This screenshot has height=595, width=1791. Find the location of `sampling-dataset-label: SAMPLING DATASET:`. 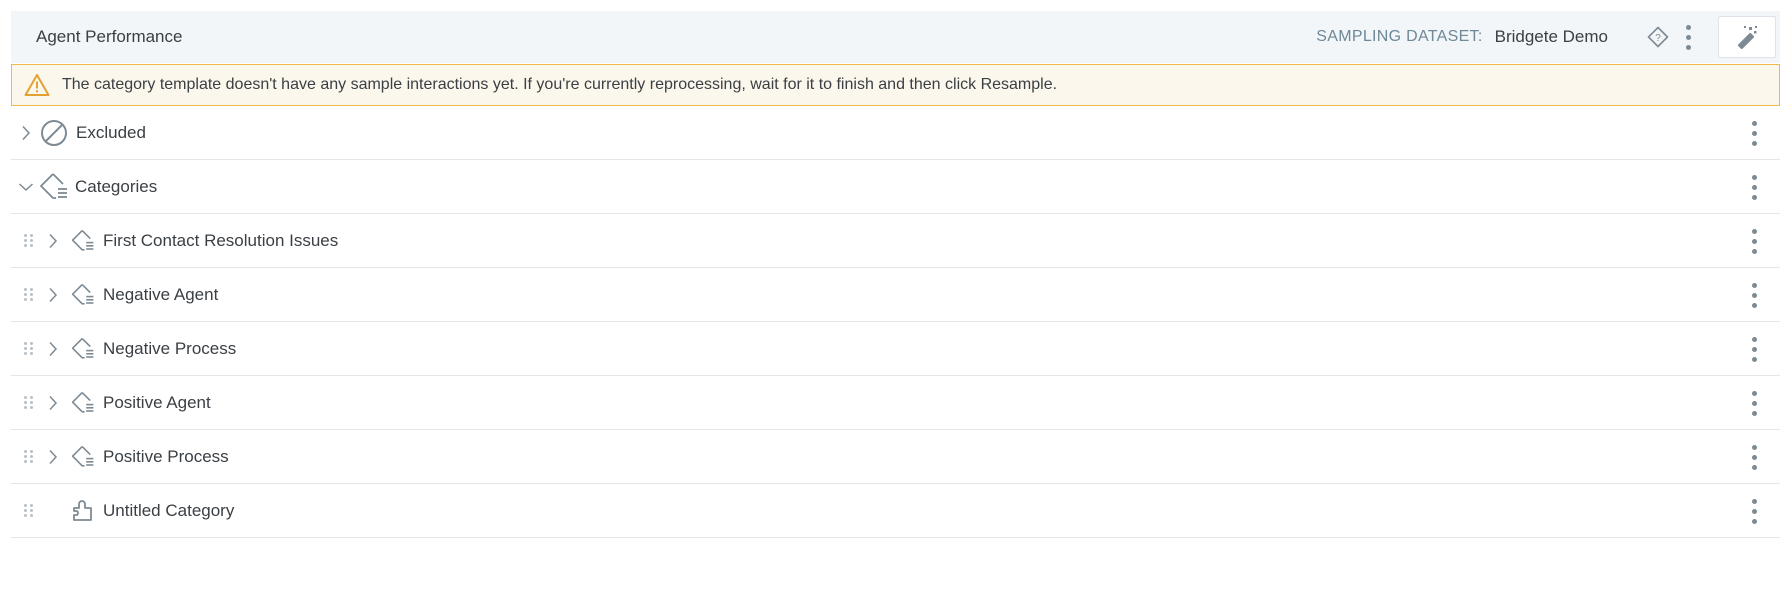

sampling-dataset-label: SAMPLING DATASET: is located at coordinates (1399, 36).